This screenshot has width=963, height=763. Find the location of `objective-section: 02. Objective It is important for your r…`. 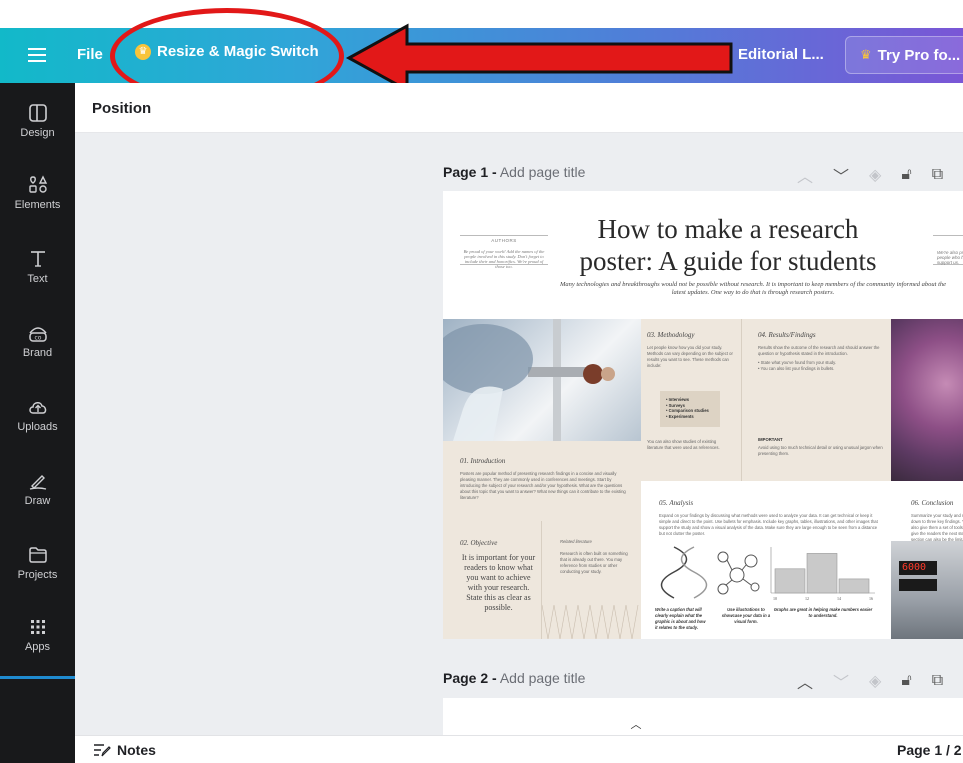

objective-section: 02. Objective It is important for your r… is located at coordinates (492, 580).